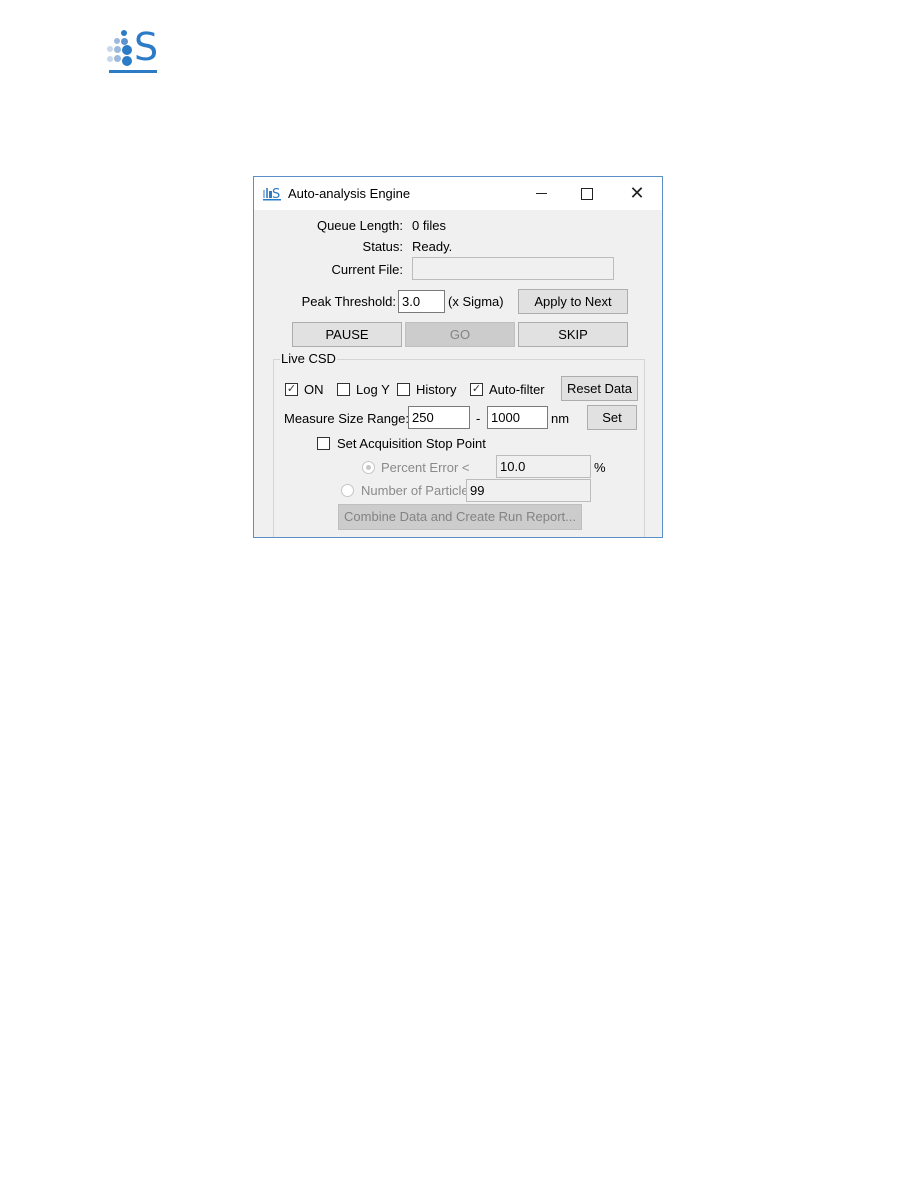 The height and width of the screenshot is (1188, 918). Describe the element at coordinates (347, 334) in the screenshot. I see `pause-button: PAUSE` at that location.